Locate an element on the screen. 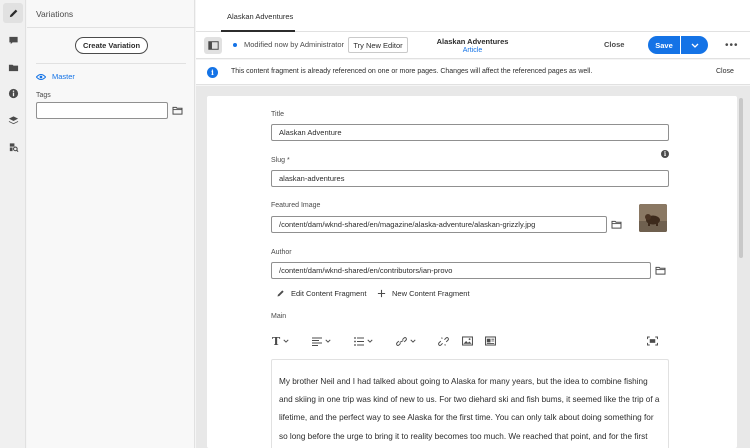 Image resolution: width=750 pixels, height=448 pixels. new-content-fragment-label: New Content Fragment is located at coordinates (431, 293).